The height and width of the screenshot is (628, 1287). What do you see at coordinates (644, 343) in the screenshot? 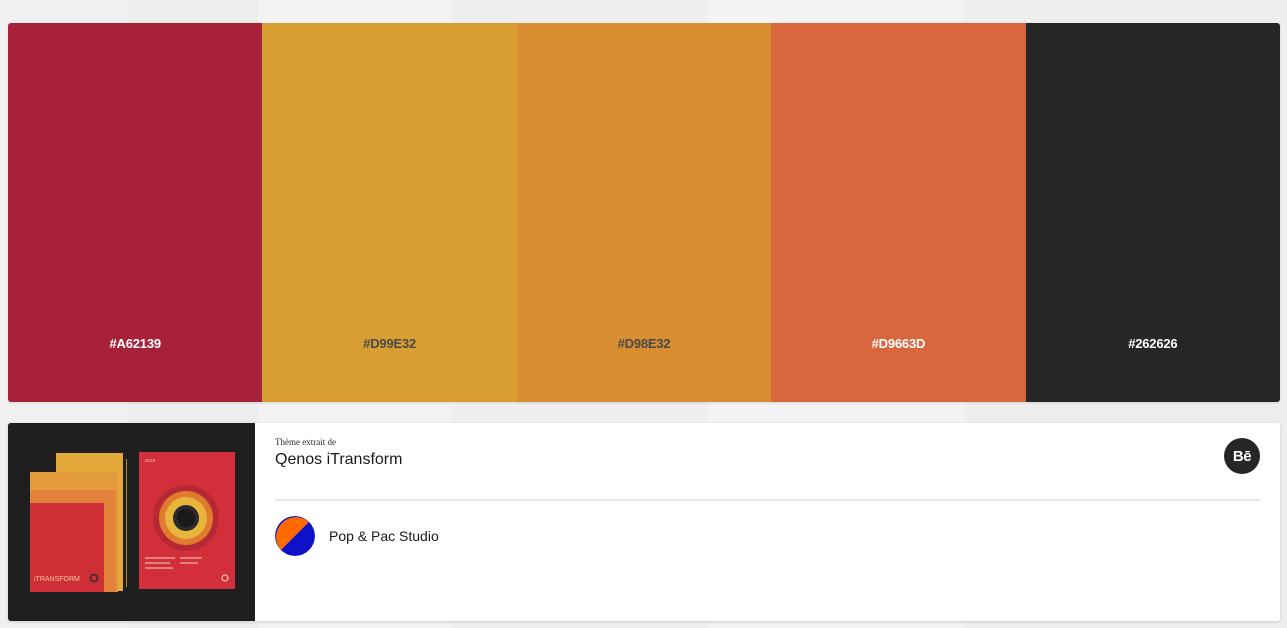
I see `swatch-hex-label: #D98E32` at bounding box center [644, 343].